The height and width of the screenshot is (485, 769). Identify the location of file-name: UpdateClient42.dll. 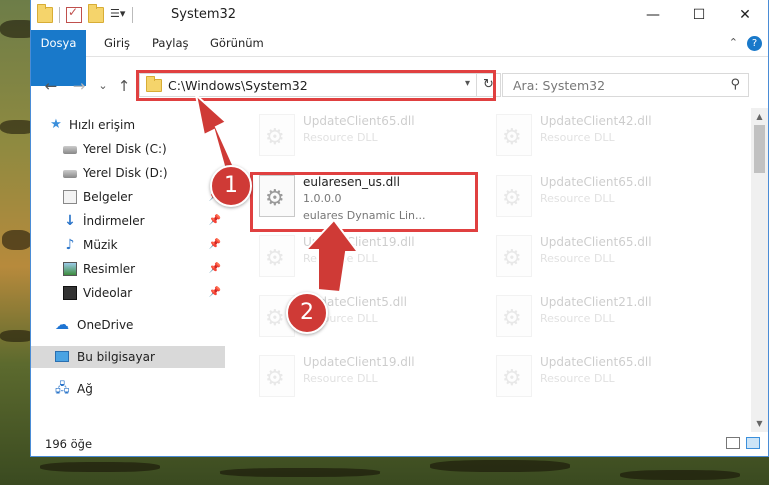
(596, 121).